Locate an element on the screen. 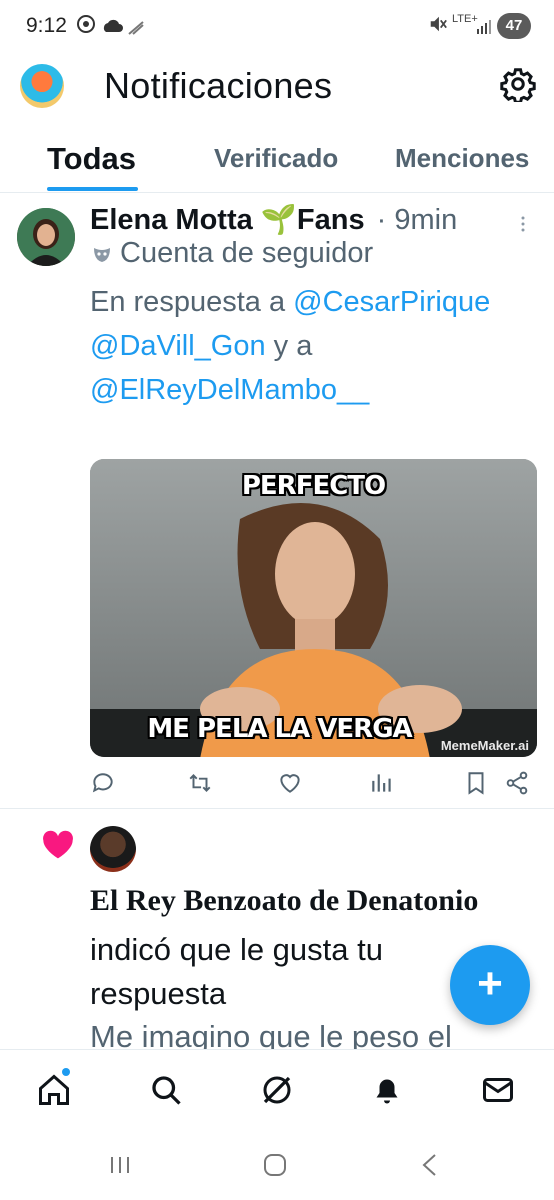  profile-avatar is located at coordinates (42, 86).